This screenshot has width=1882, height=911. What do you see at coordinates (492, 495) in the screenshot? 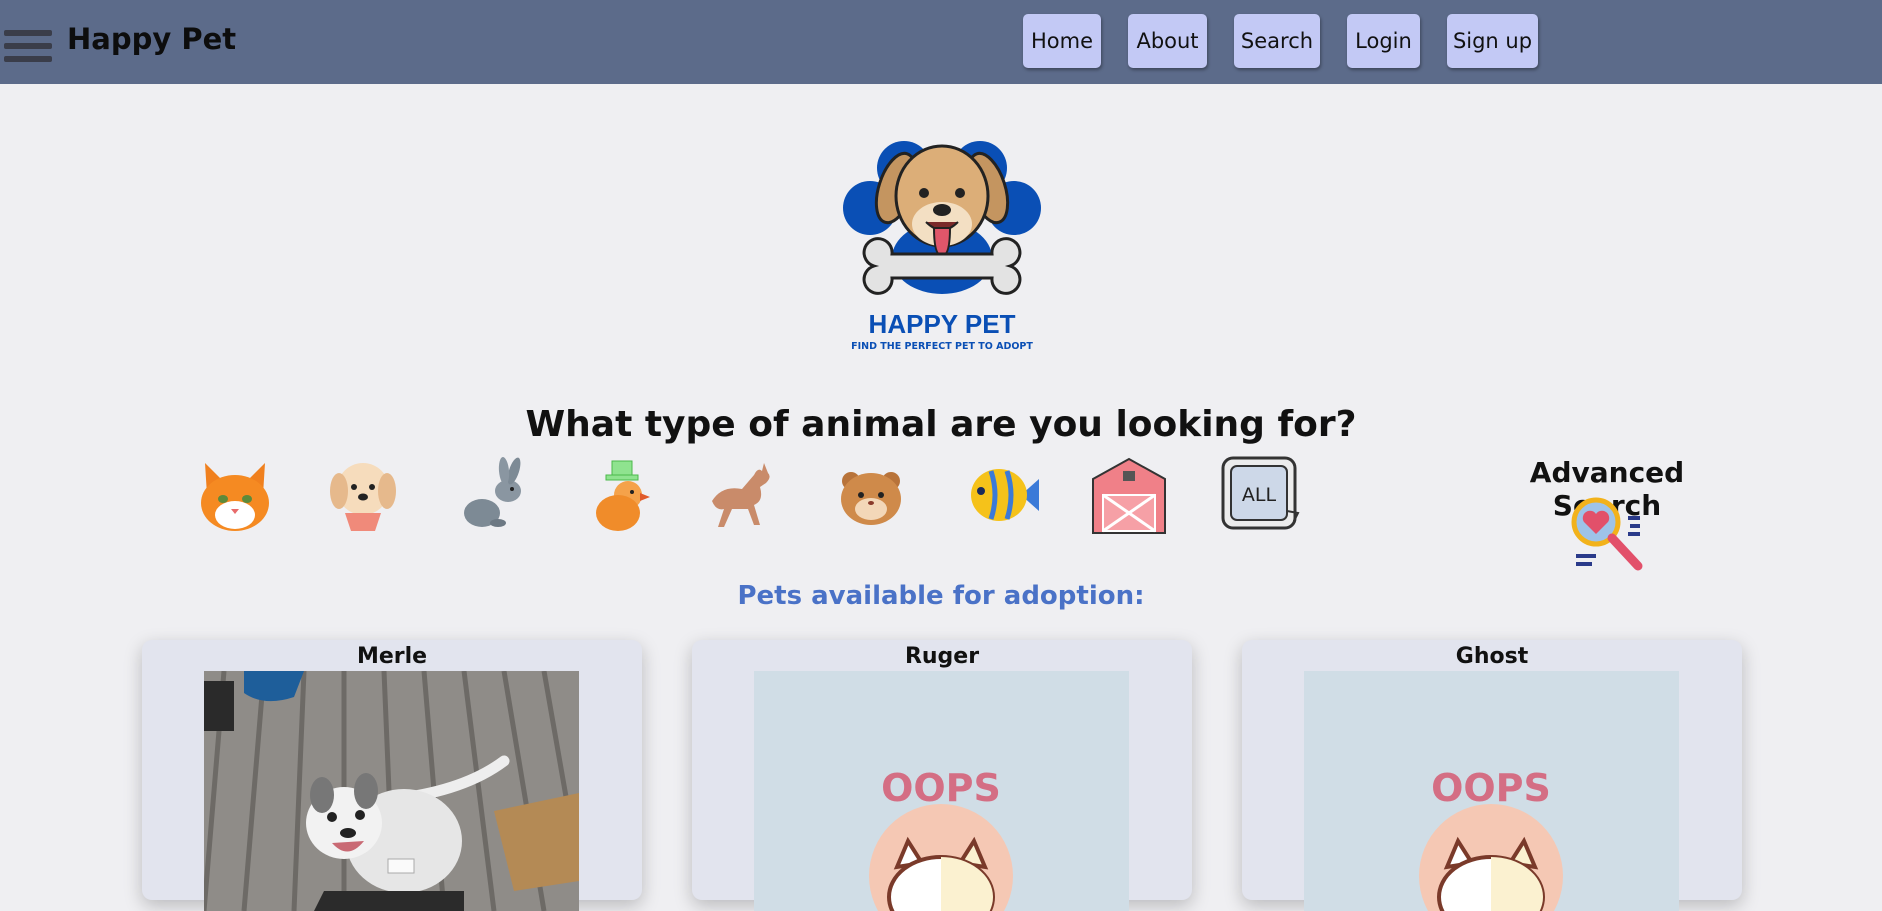
I see `rabbit-icon` at bounding box center [492, 495].